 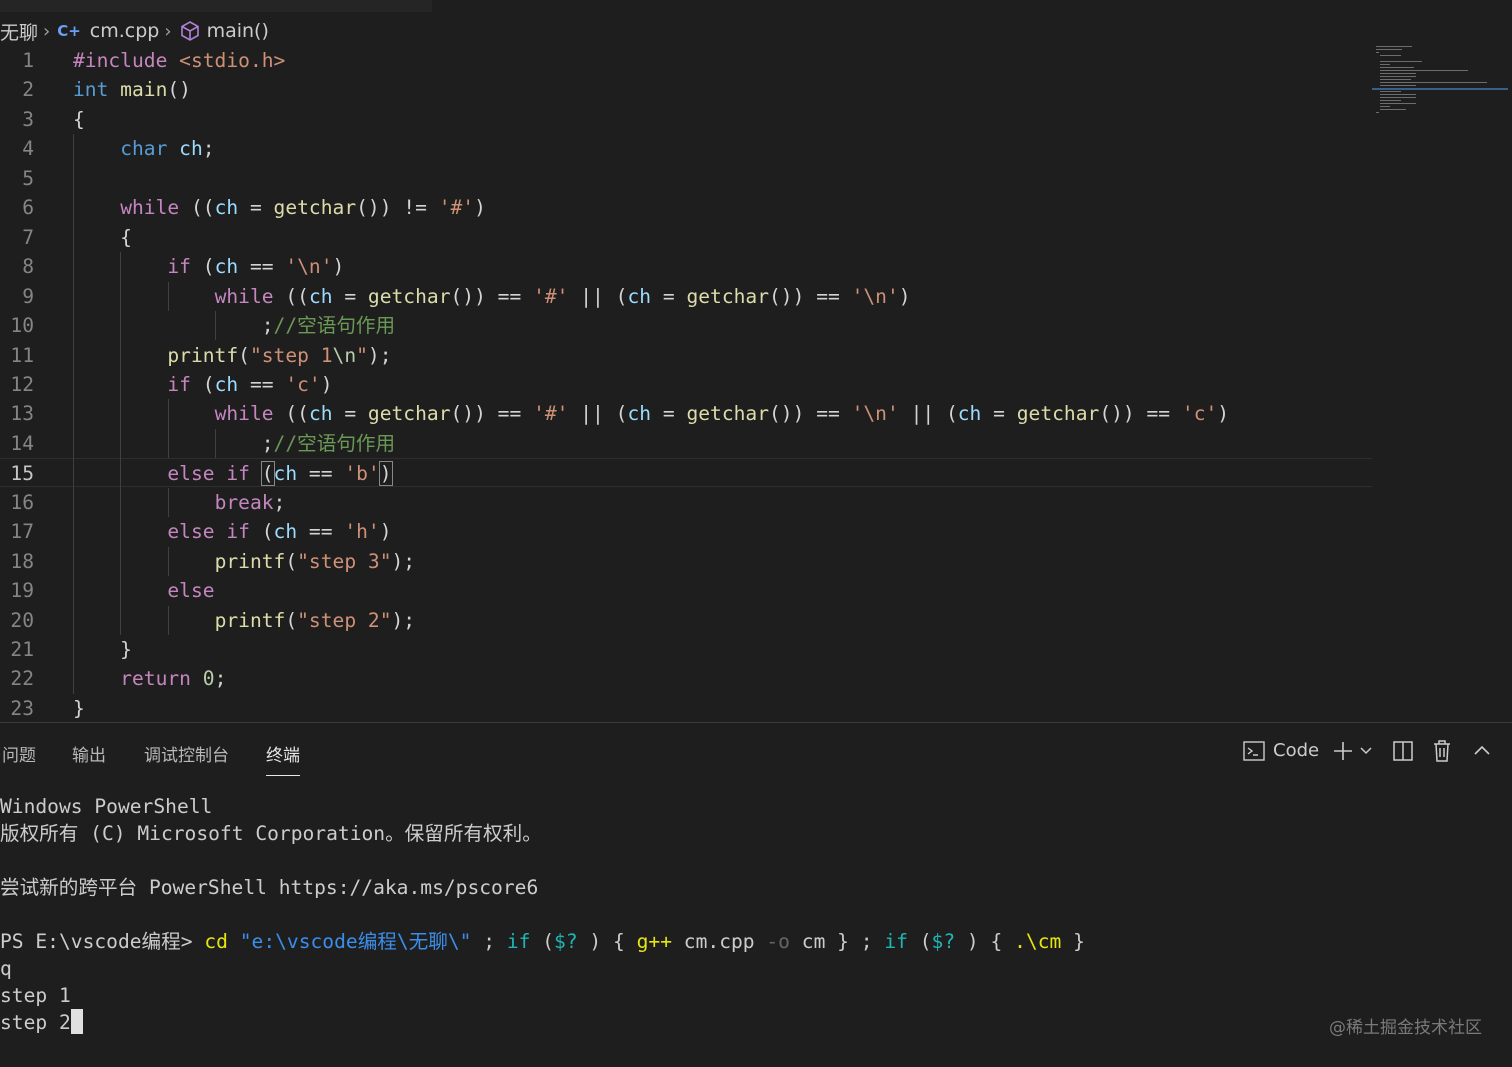 I want to click on line-number: 11, so click(x=22, y=355).